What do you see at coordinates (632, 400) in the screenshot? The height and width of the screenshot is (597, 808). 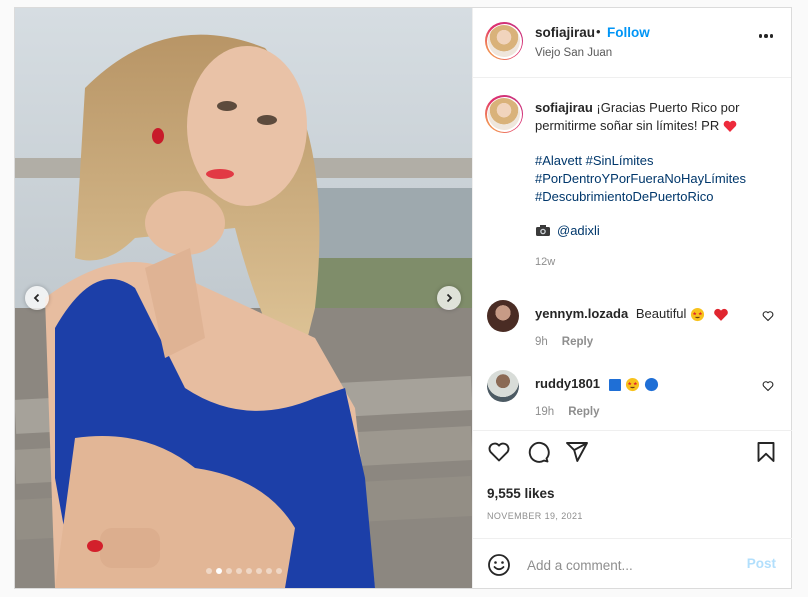 I see `comment-item: ruddy1801 19h Reply` at bounding box center [632, 400].